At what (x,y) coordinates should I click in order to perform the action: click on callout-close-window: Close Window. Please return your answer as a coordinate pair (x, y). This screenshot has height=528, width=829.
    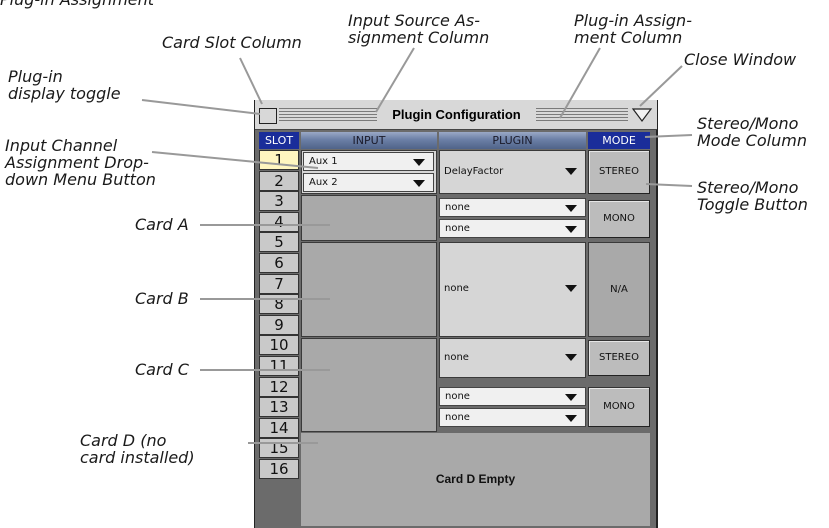
    Looking at the image, I should click on (740, 59).